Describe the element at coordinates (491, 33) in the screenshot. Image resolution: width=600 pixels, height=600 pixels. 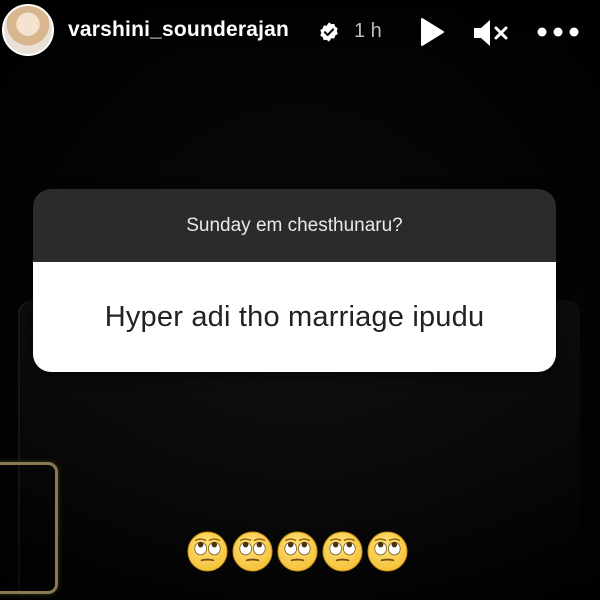
I see `muted-speaker-icon` at that location.